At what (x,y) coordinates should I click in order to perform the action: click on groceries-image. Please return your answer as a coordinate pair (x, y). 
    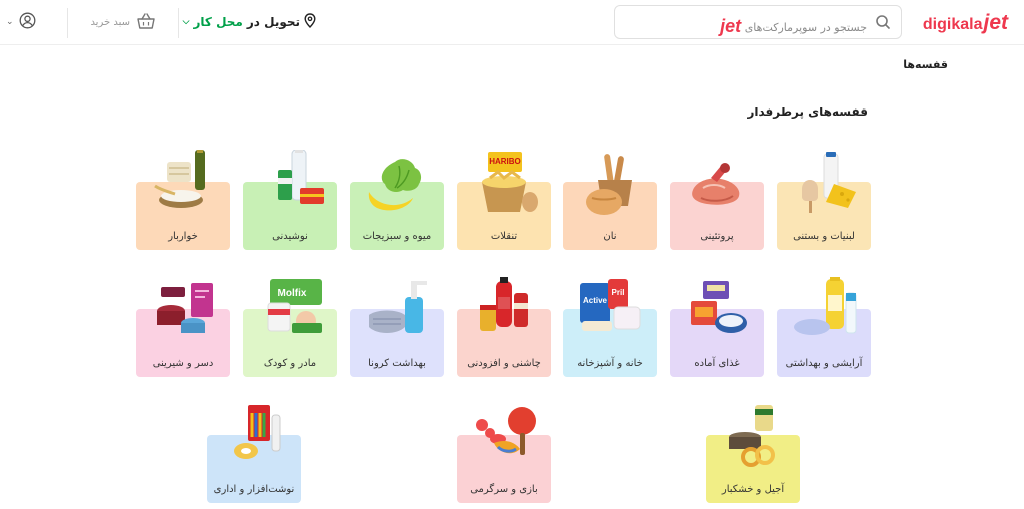
    Looking at the image, I should click on (179, 179).